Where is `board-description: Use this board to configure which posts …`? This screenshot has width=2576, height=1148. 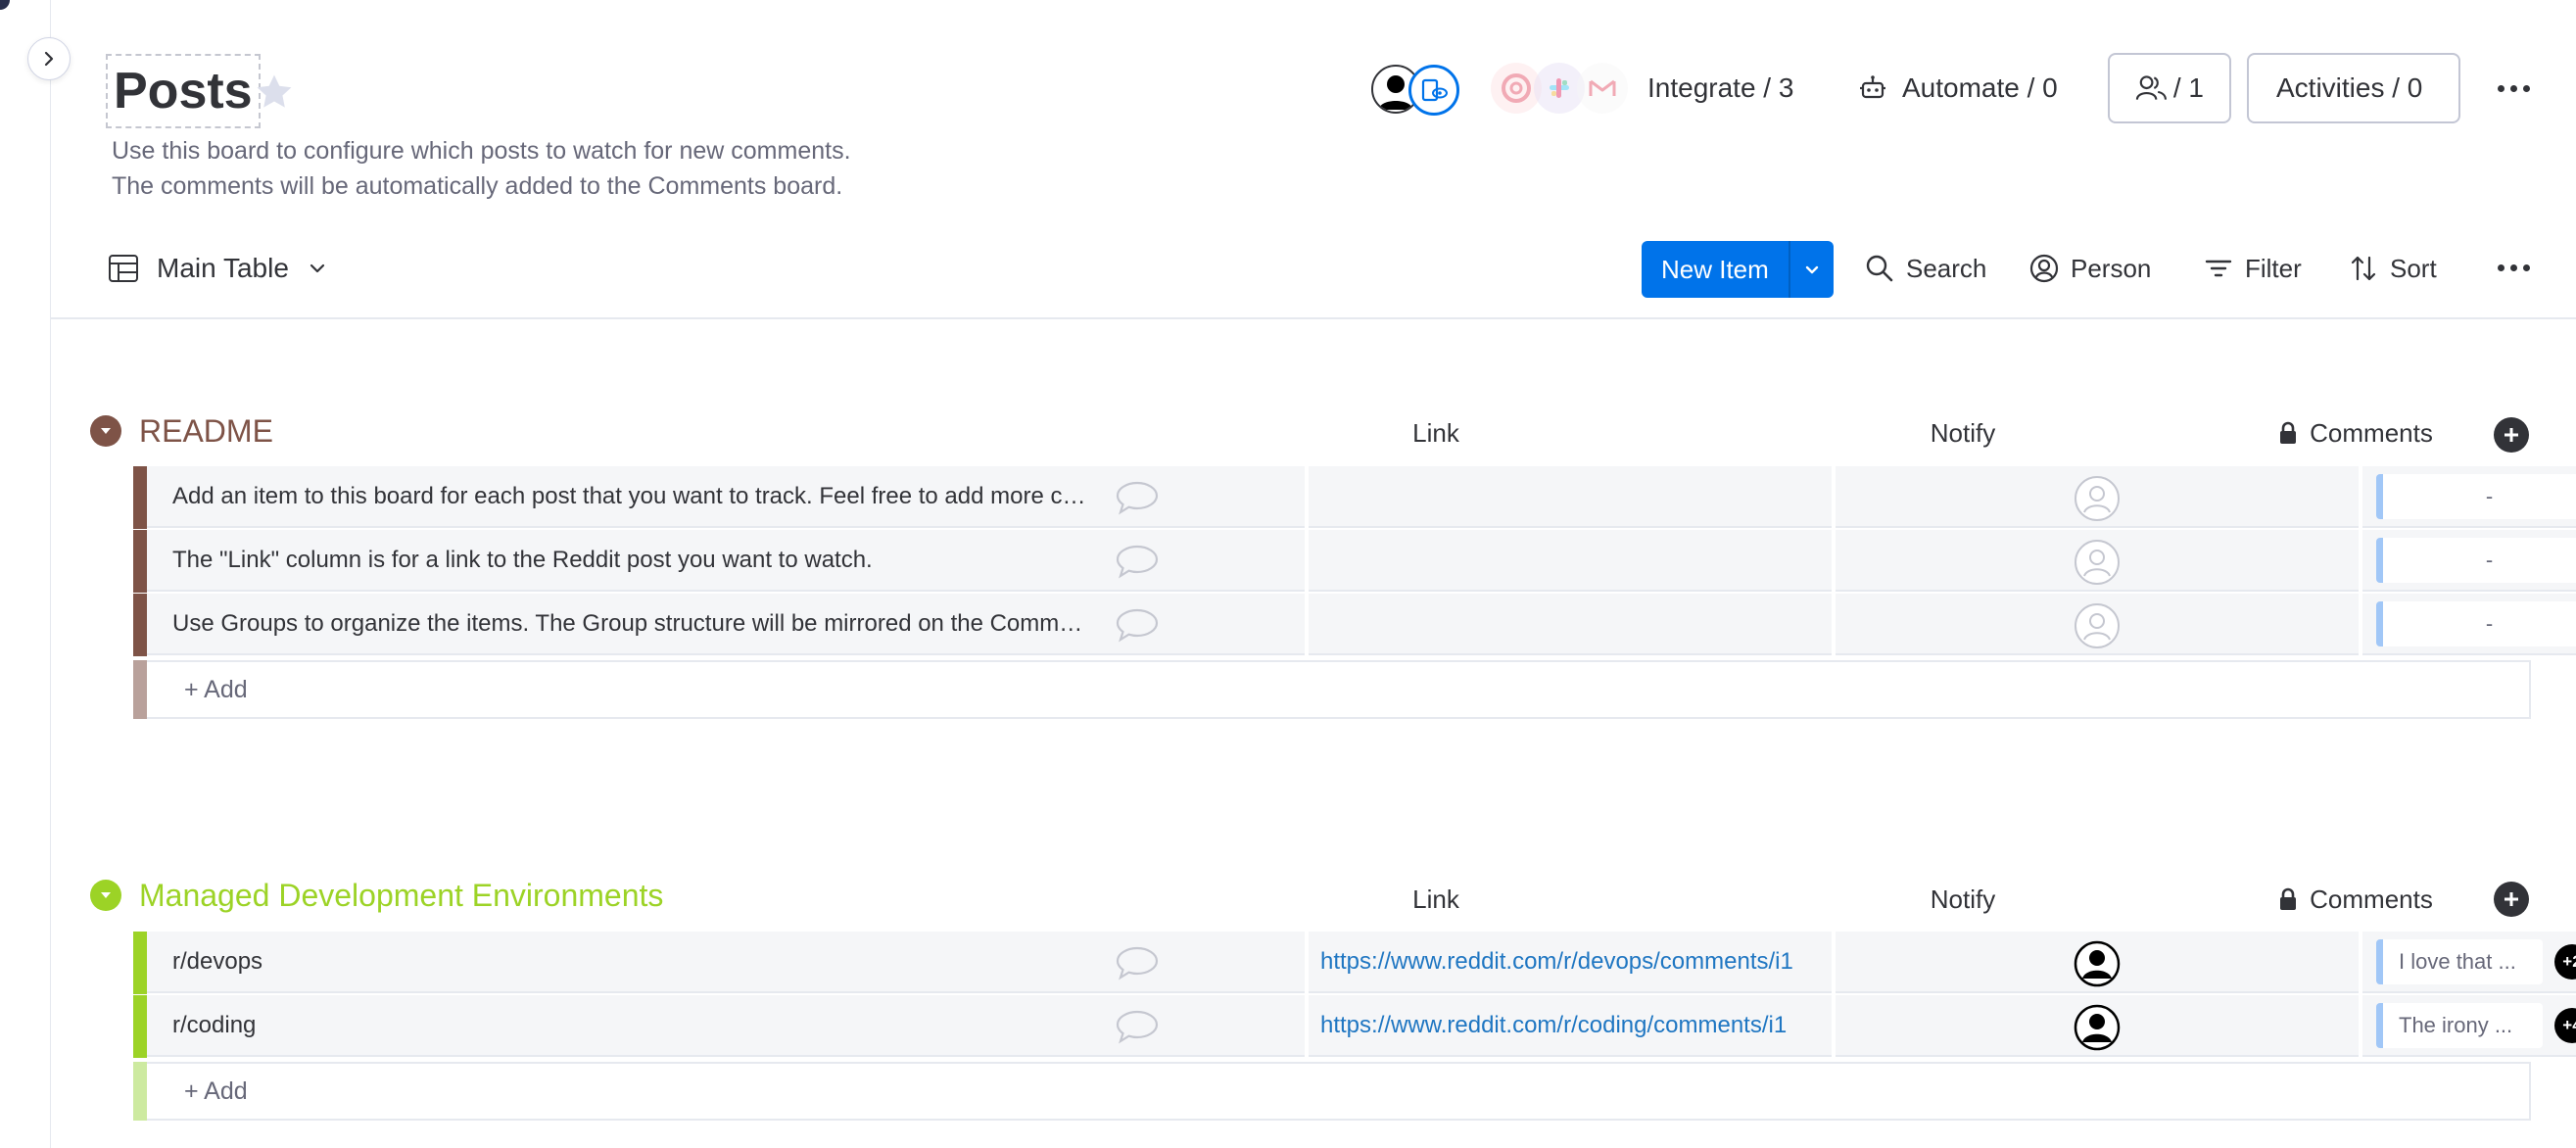
board-description: Use this board to configure which posts … is located at coordinates (482, 168).